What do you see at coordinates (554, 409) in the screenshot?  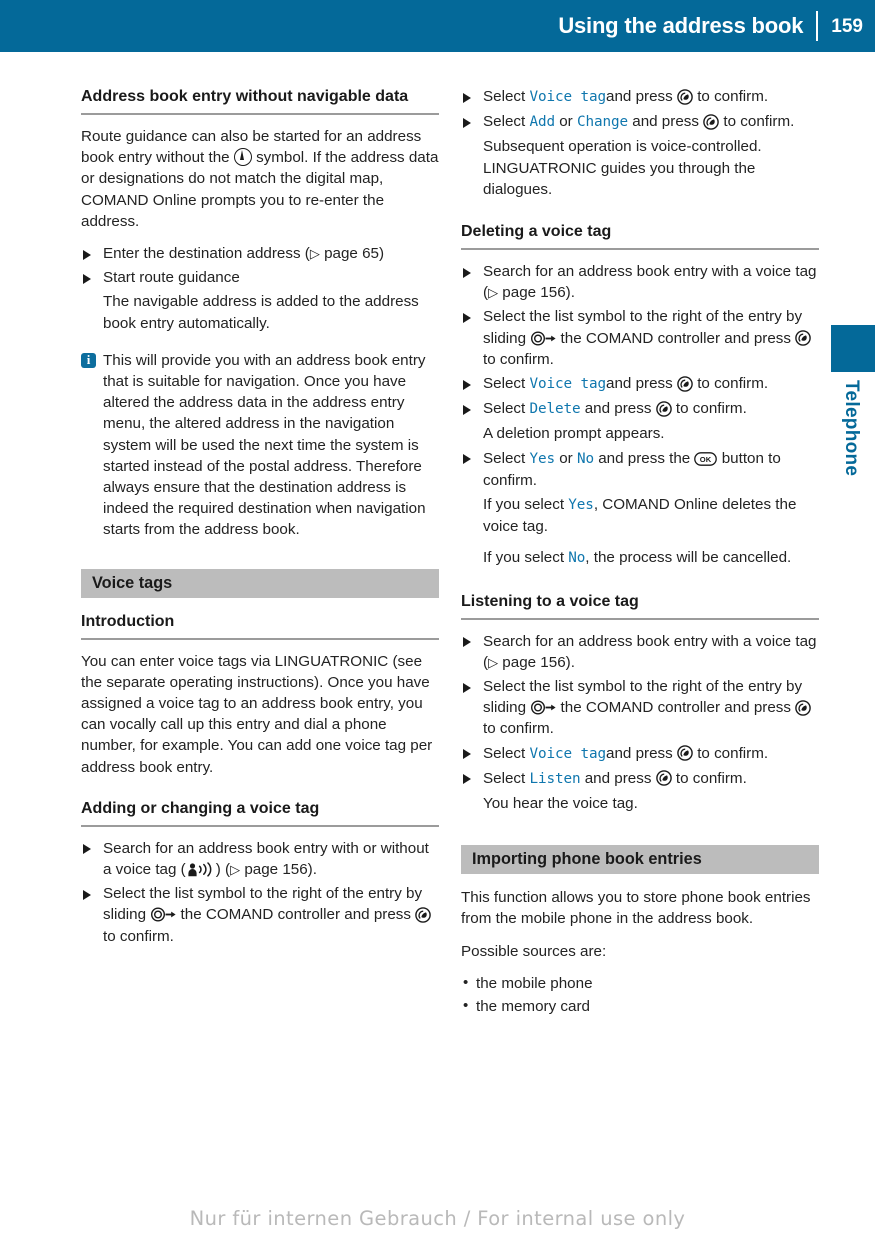 I see `command-delete: Delete` at bounding box center [554, 409].